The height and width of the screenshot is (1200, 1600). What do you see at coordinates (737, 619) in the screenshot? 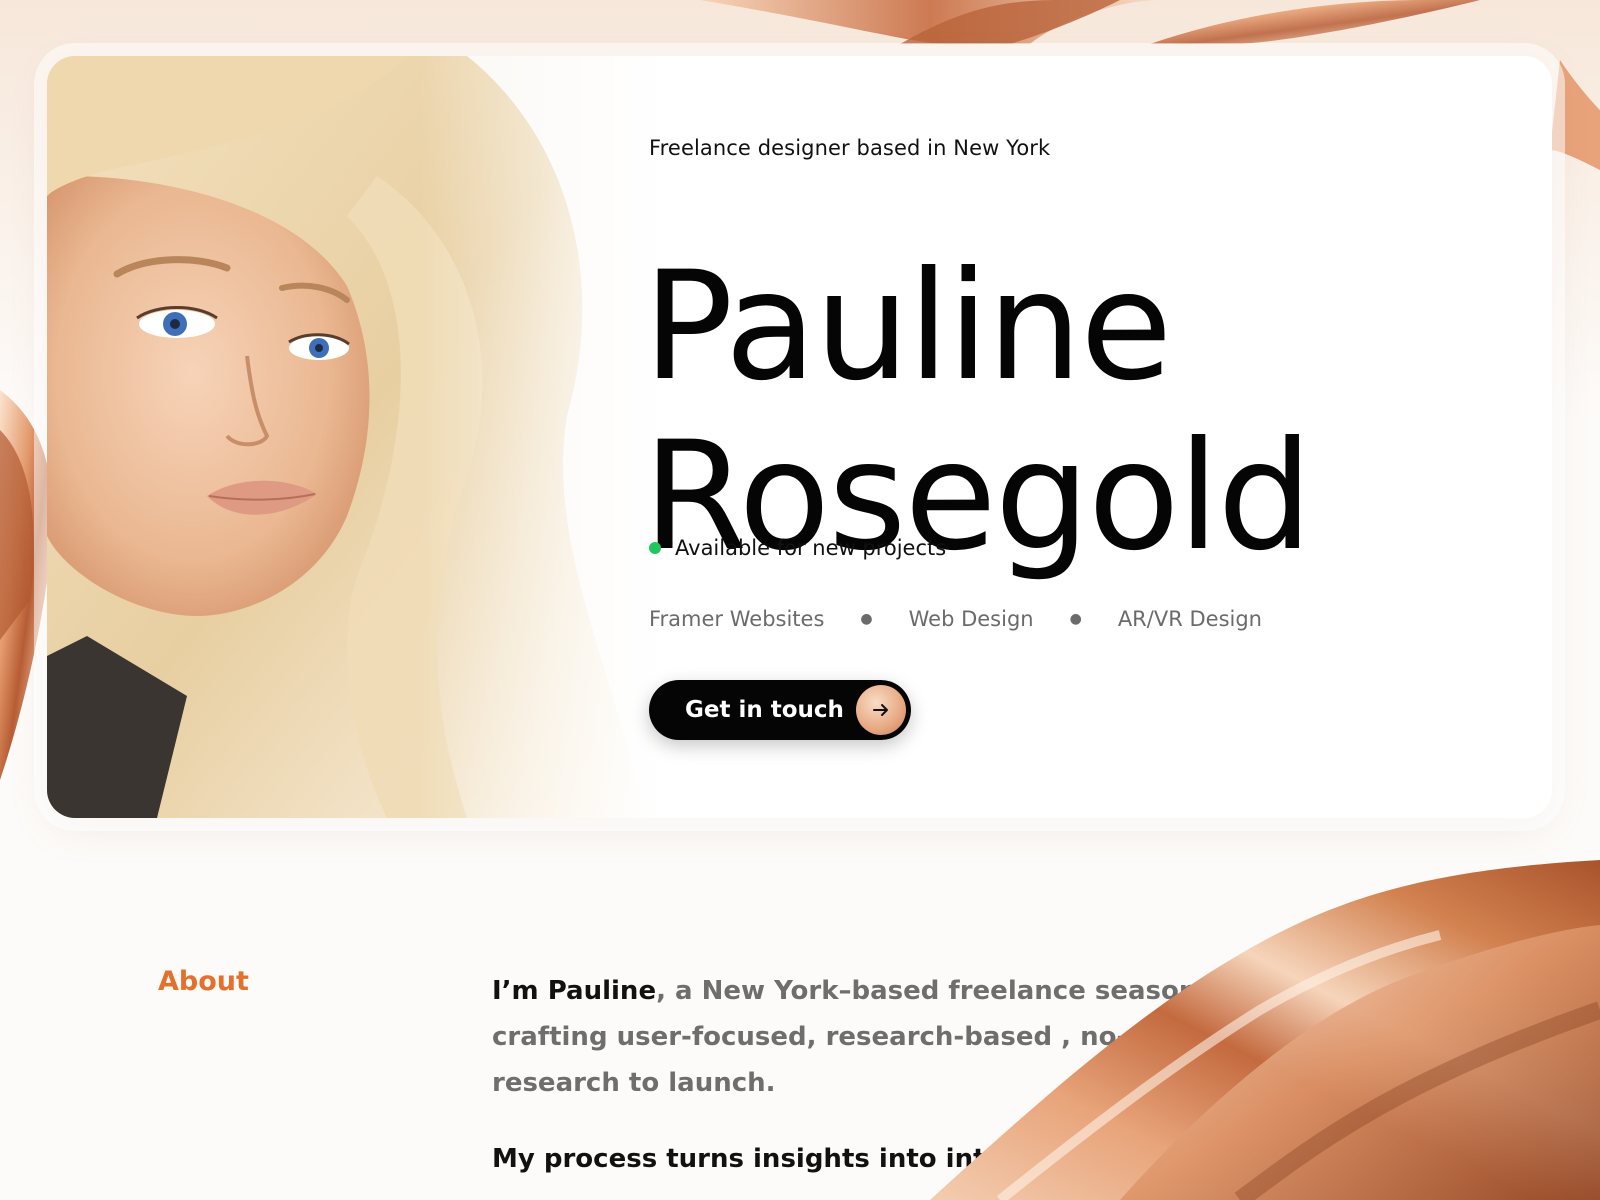
I see `service-item: Framer Websites` at bounding box center [737, 619].